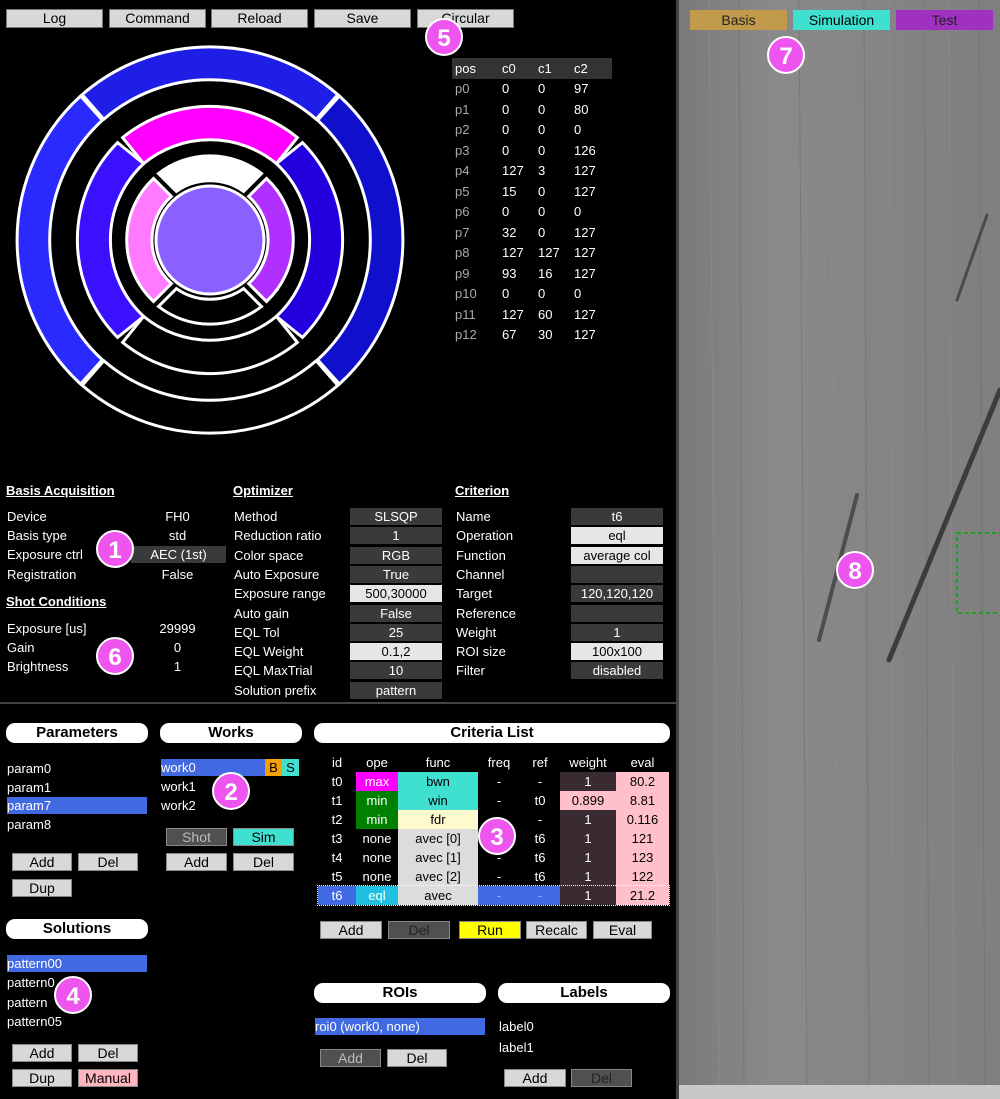  What do you see at coordinates (542, 171) in the screenshot?
I see `pos-value-cell: 3` at bounding box center [542, 171].